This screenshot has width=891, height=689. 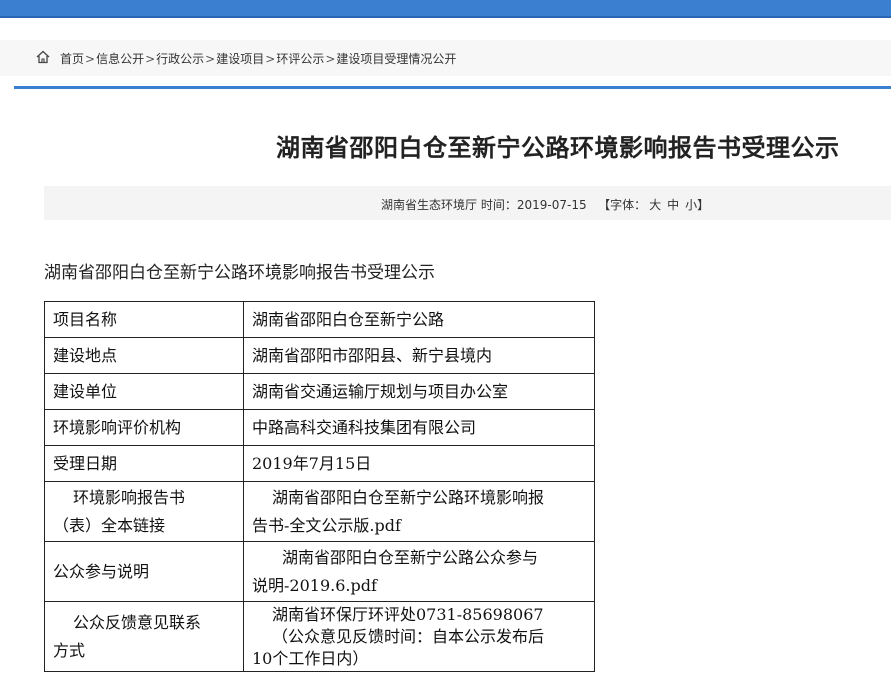 What do you see at coordinates (558, 148) in the screenshot?
I see `page-title: 湖南省邵阳白仓至新宁公路环境影响报告书受理公示` at bounding box center [558, 148].